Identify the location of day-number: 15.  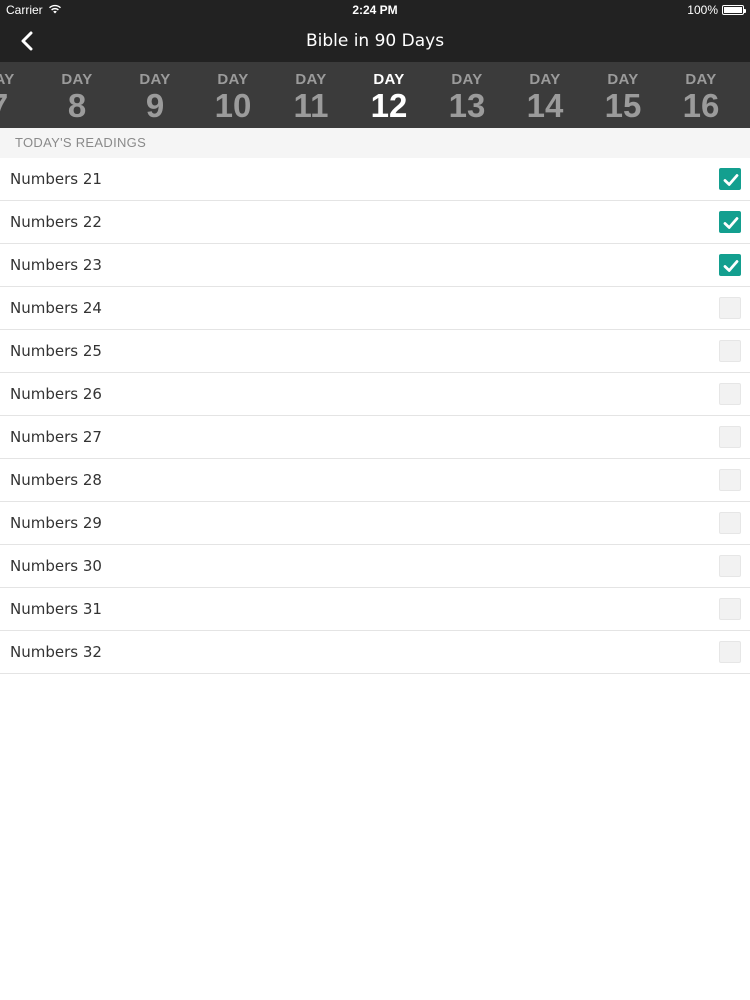
(623, 105).